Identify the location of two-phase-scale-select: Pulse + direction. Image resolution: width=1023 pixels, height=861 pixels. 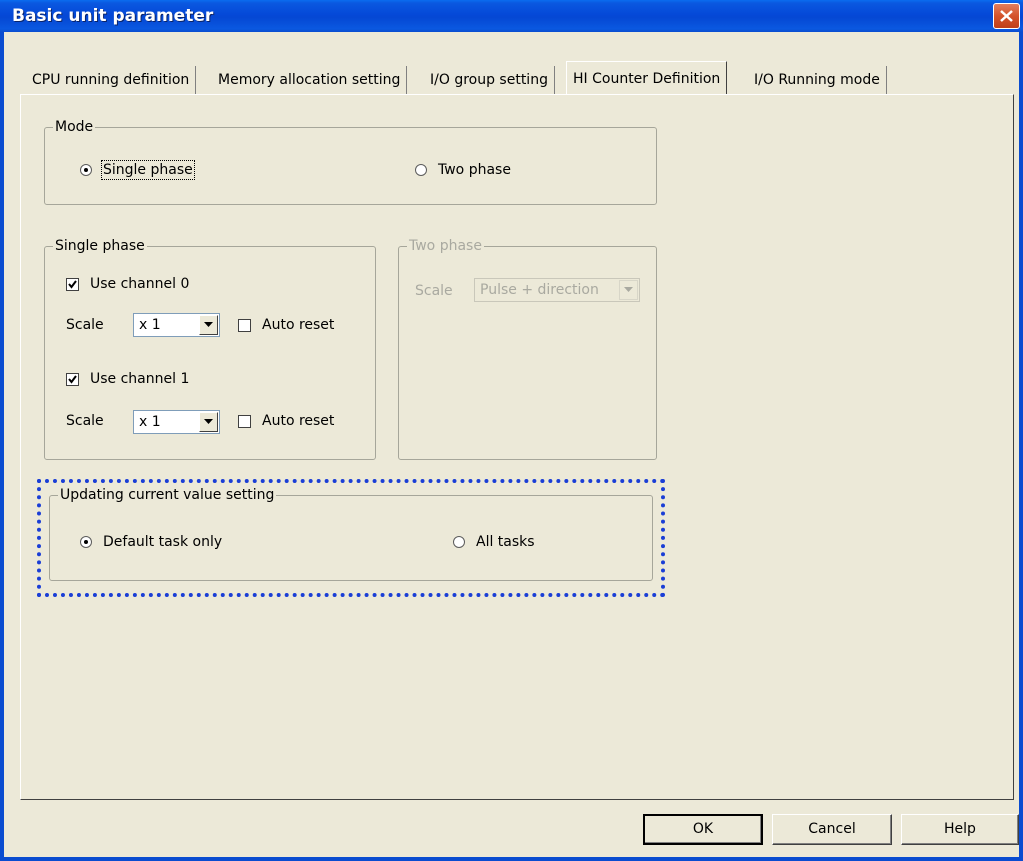
(557, 290).